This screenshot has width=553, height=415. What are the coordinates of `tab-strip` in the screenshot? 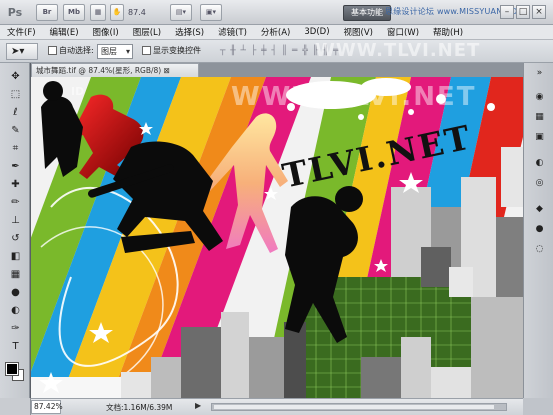 It's located at (361, 70).